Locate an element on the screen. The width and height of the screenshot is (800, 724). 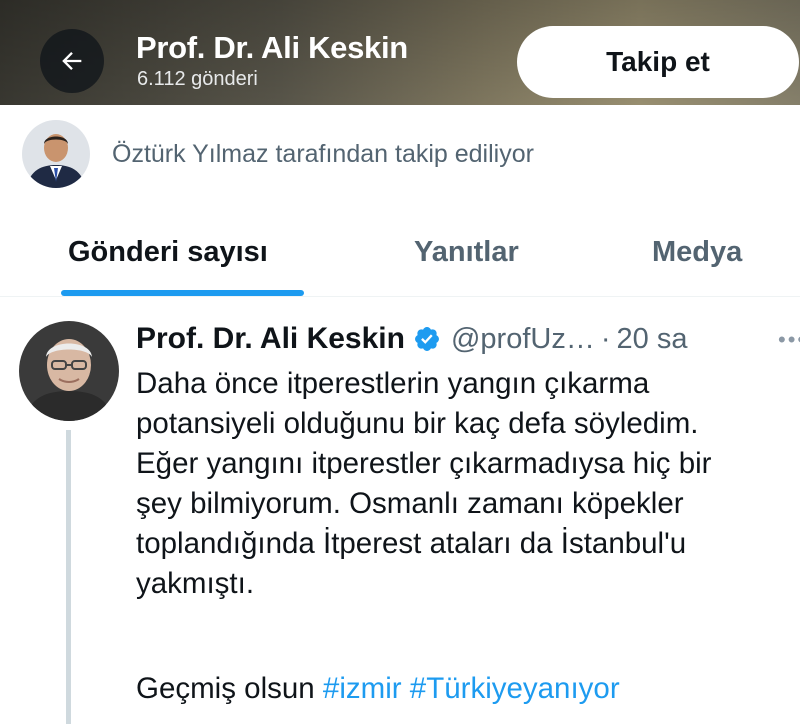
follower-avatar is located at coordinates (56, 154).